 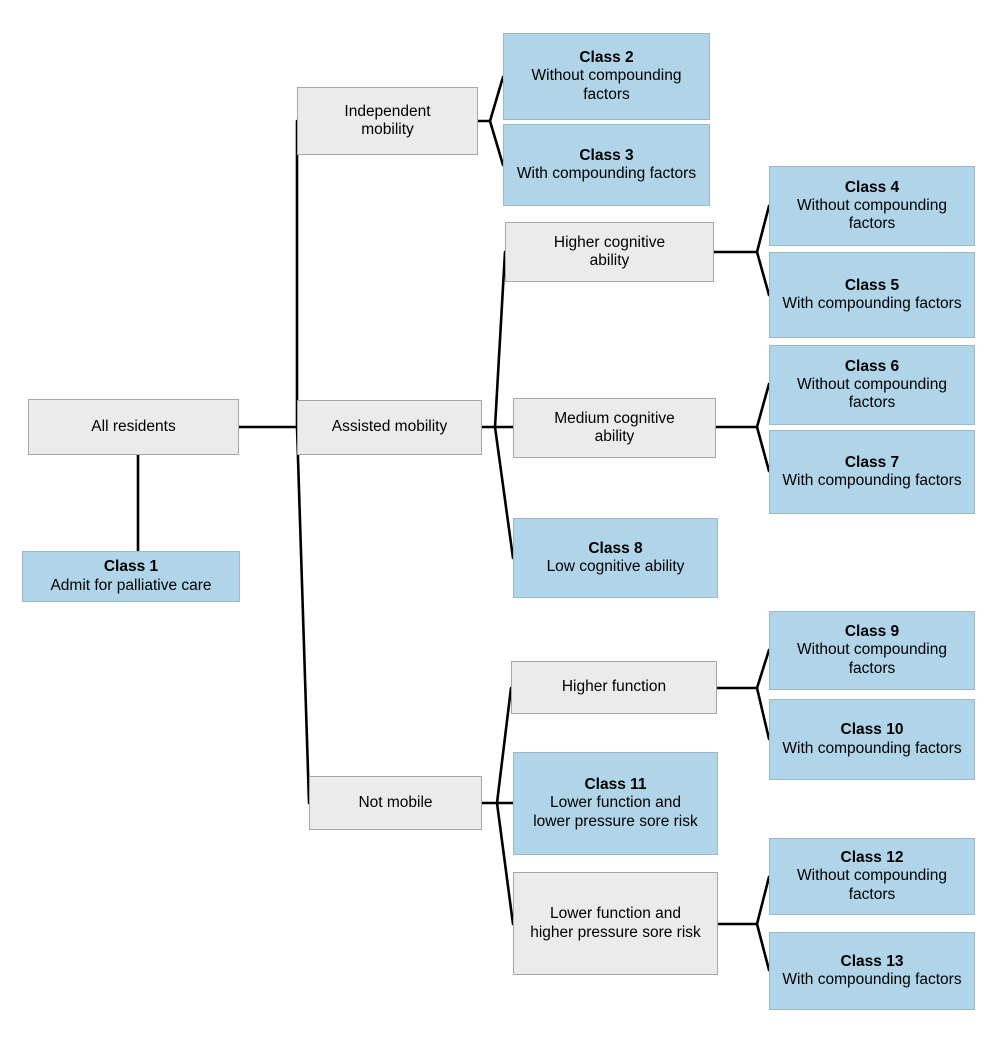 I want to click on node-higher-cognitive-ability-label: Higher cognitive ability, so click(x=609, y=251).